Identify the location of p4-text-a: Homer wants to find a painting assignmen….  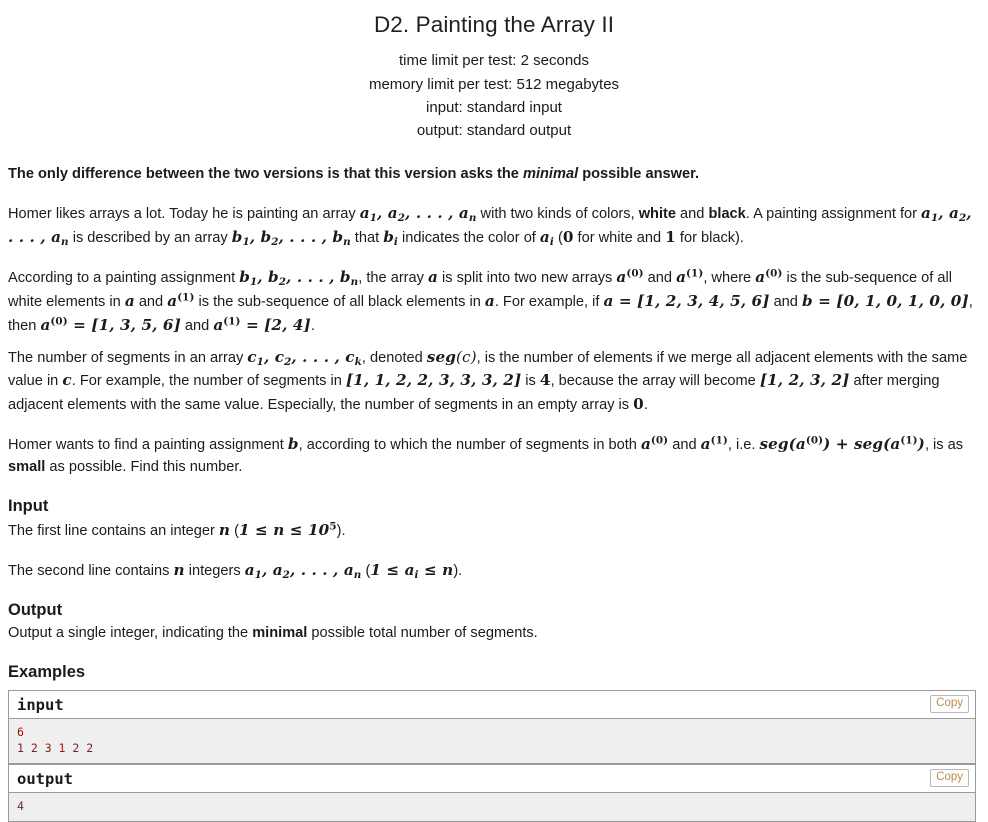
(148, 445).